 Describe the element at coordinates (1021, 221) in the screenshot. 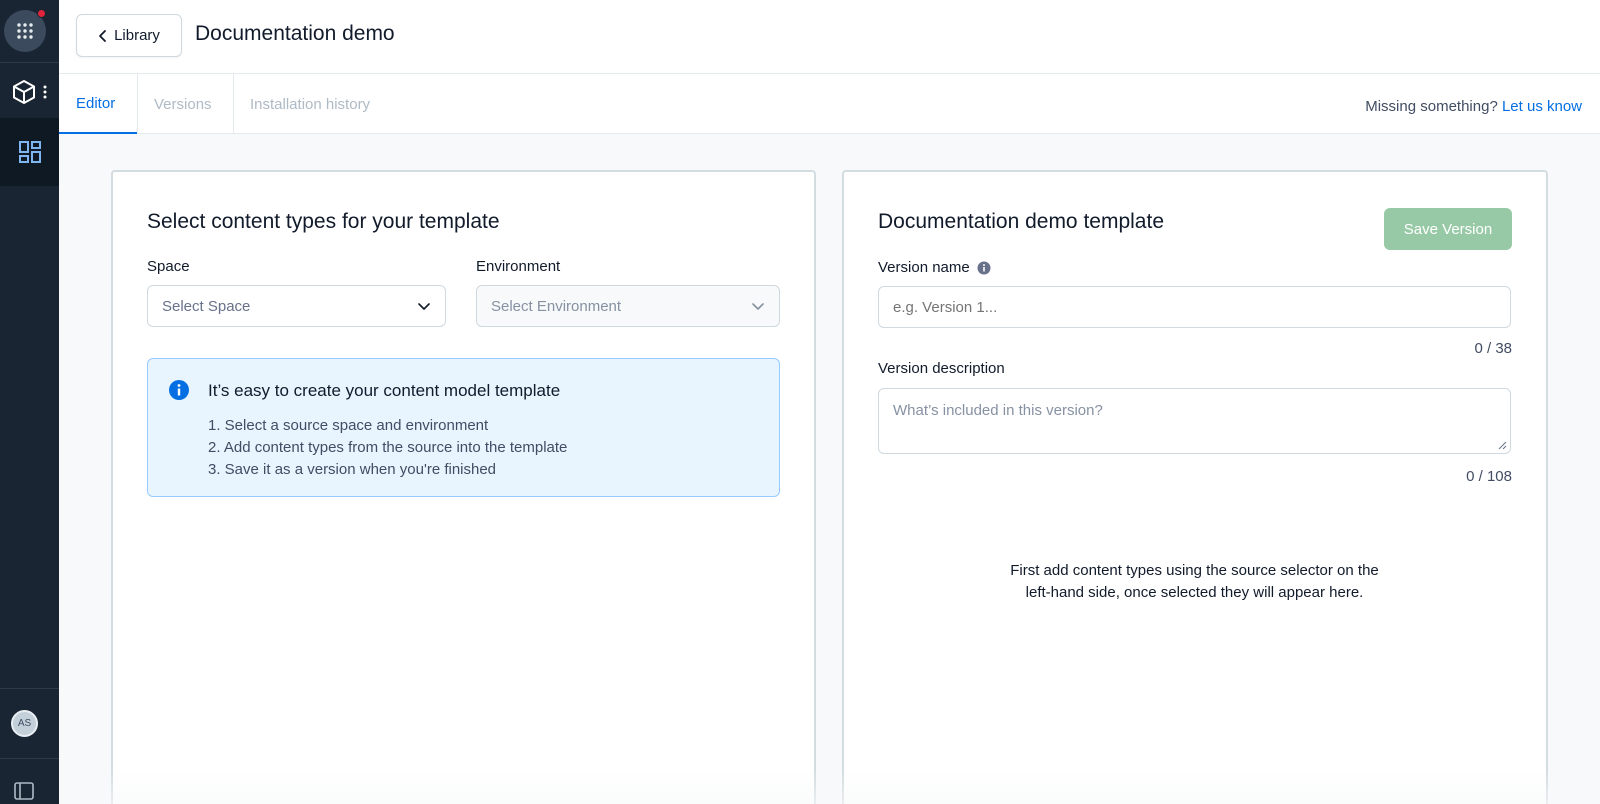

I see `template-panel-title: Documentation demo template` at that location.